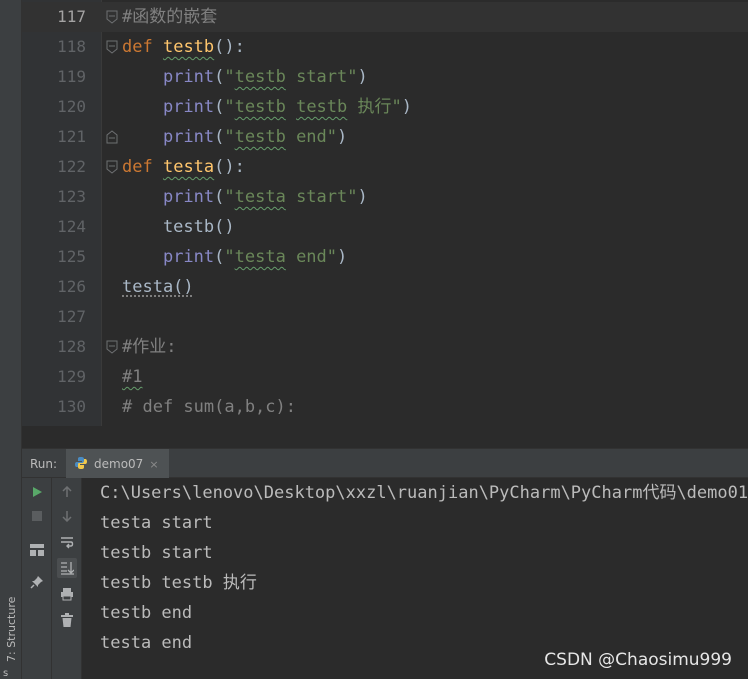 This screenshot has width=748, height=679. What do you see at coordinates (183, 167) in the screenshot?
I see `code-text: def testa():` at bounding box center [183, 167].